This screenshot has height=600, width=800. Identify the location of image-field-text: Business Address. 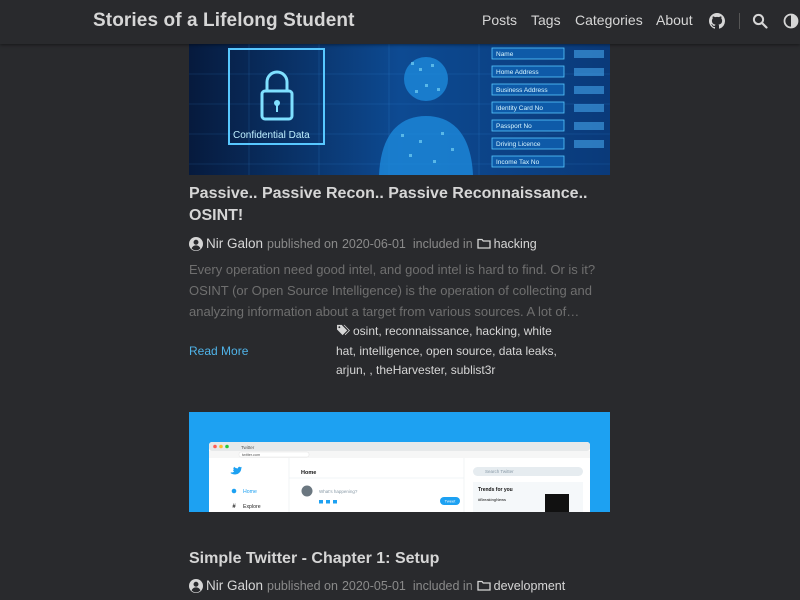
(522, 90).